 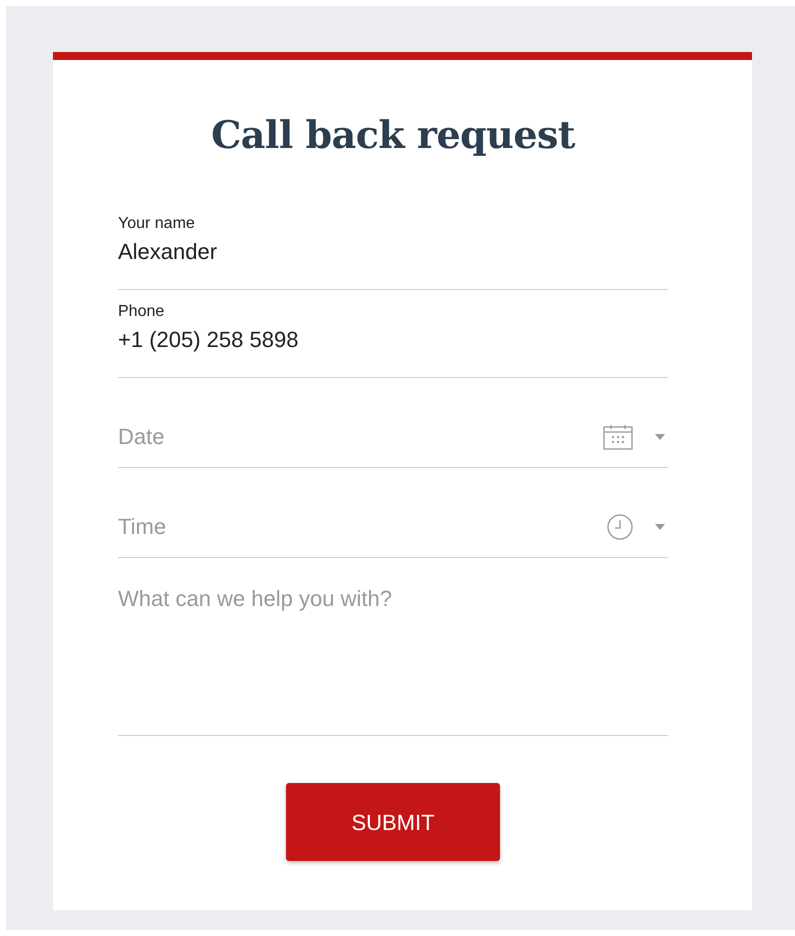 I want to click on field-label: Phone, so click(x=141, y=312).